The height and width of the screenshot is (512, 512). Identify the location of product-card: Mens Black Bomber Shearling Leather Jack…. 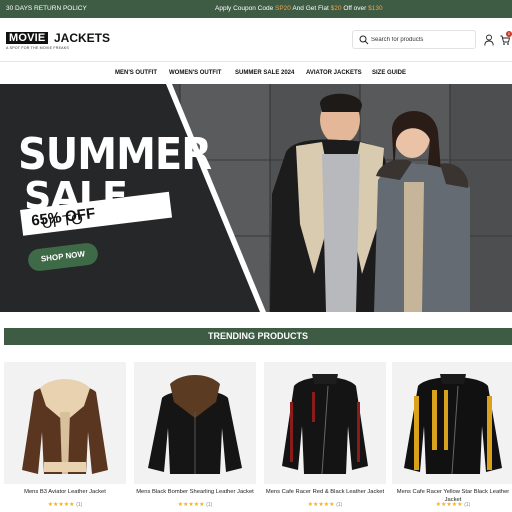
(195, 437).